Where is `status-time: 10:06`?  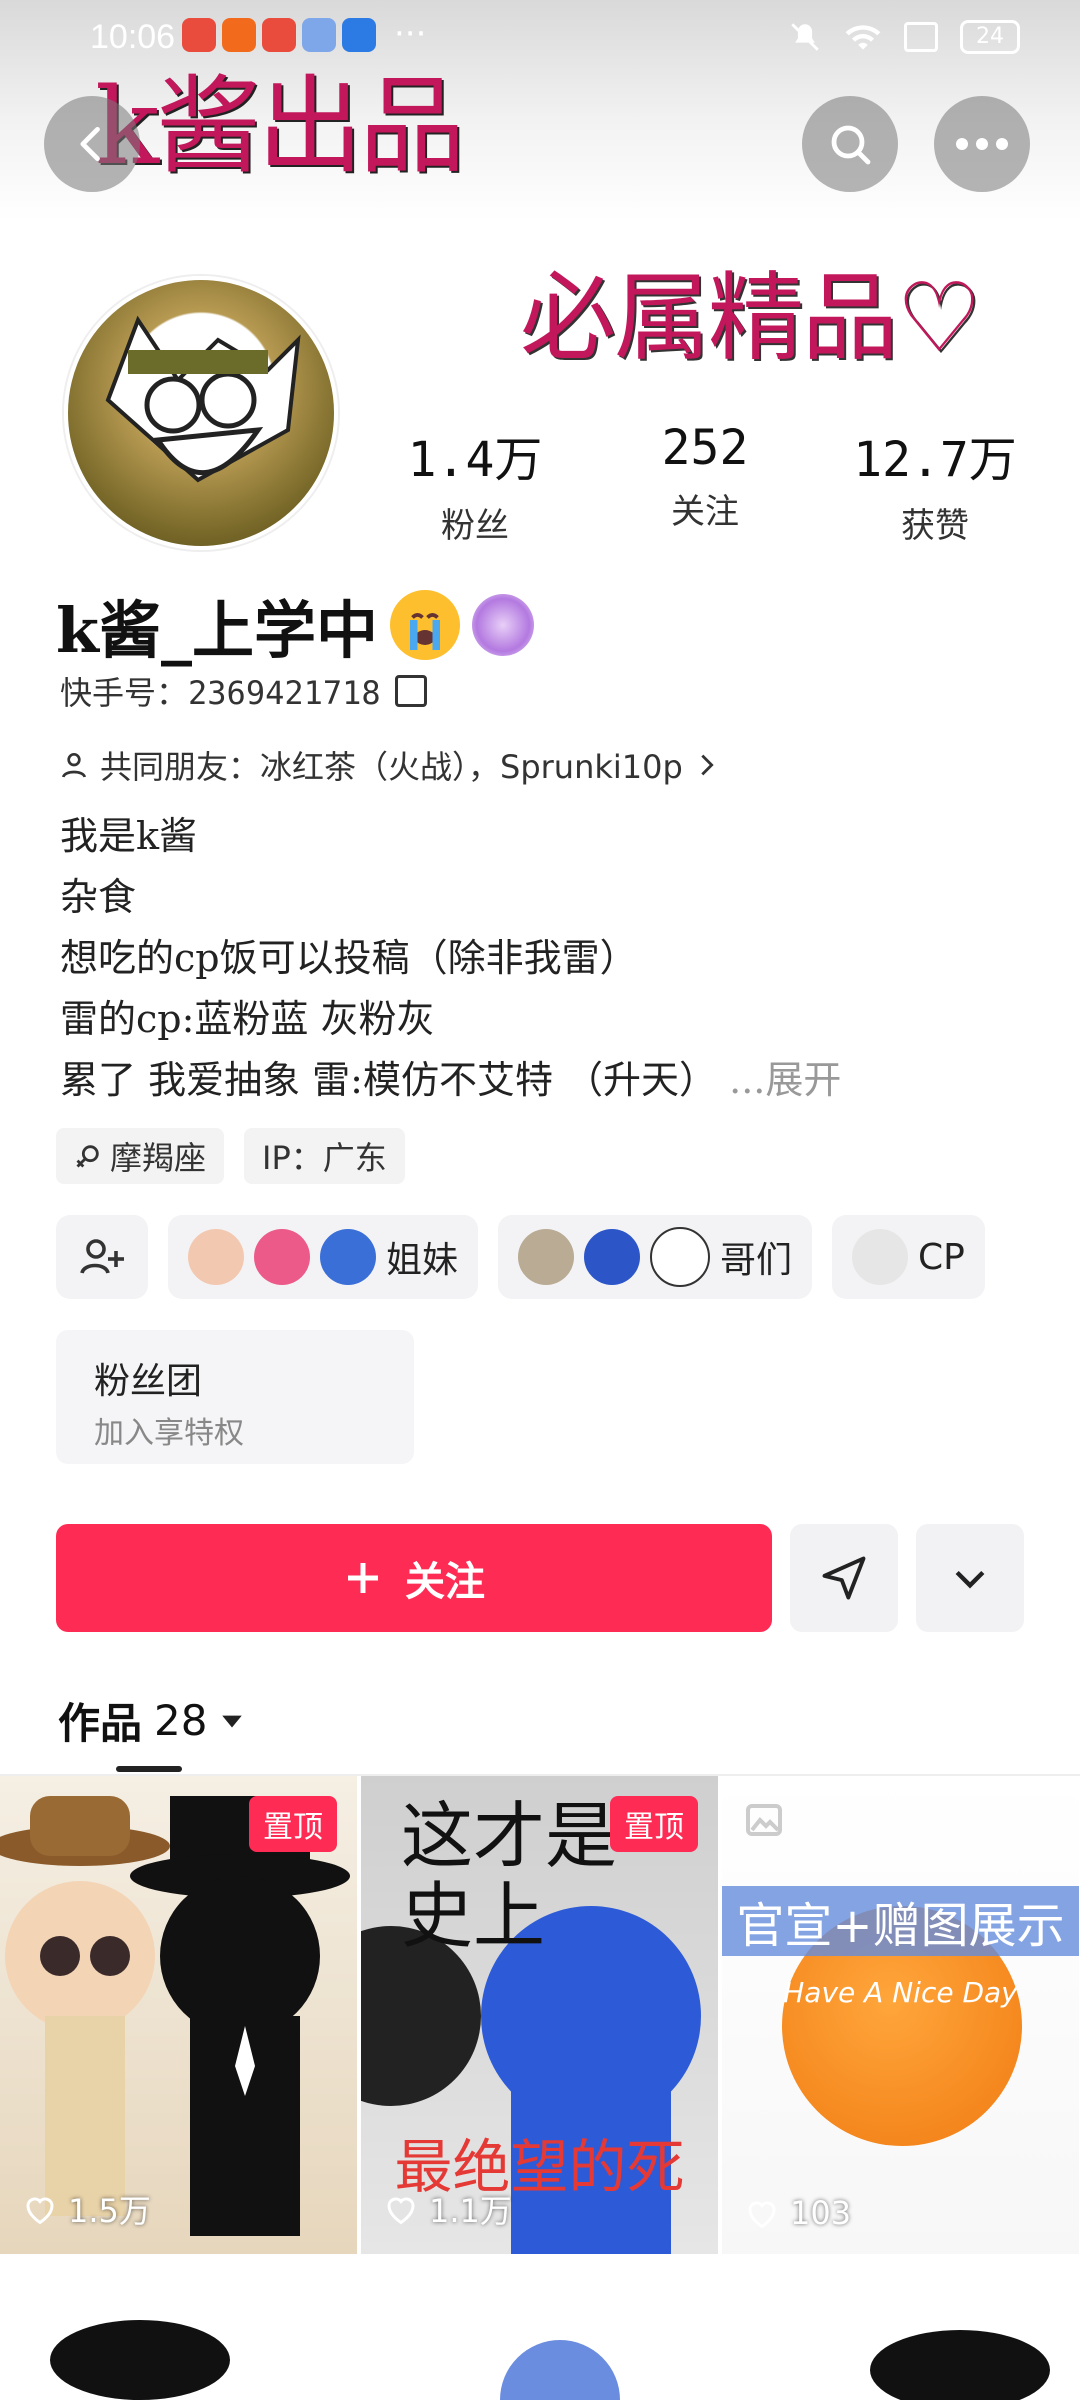
status-time: 10:06 is located at coordinates (133, 37).